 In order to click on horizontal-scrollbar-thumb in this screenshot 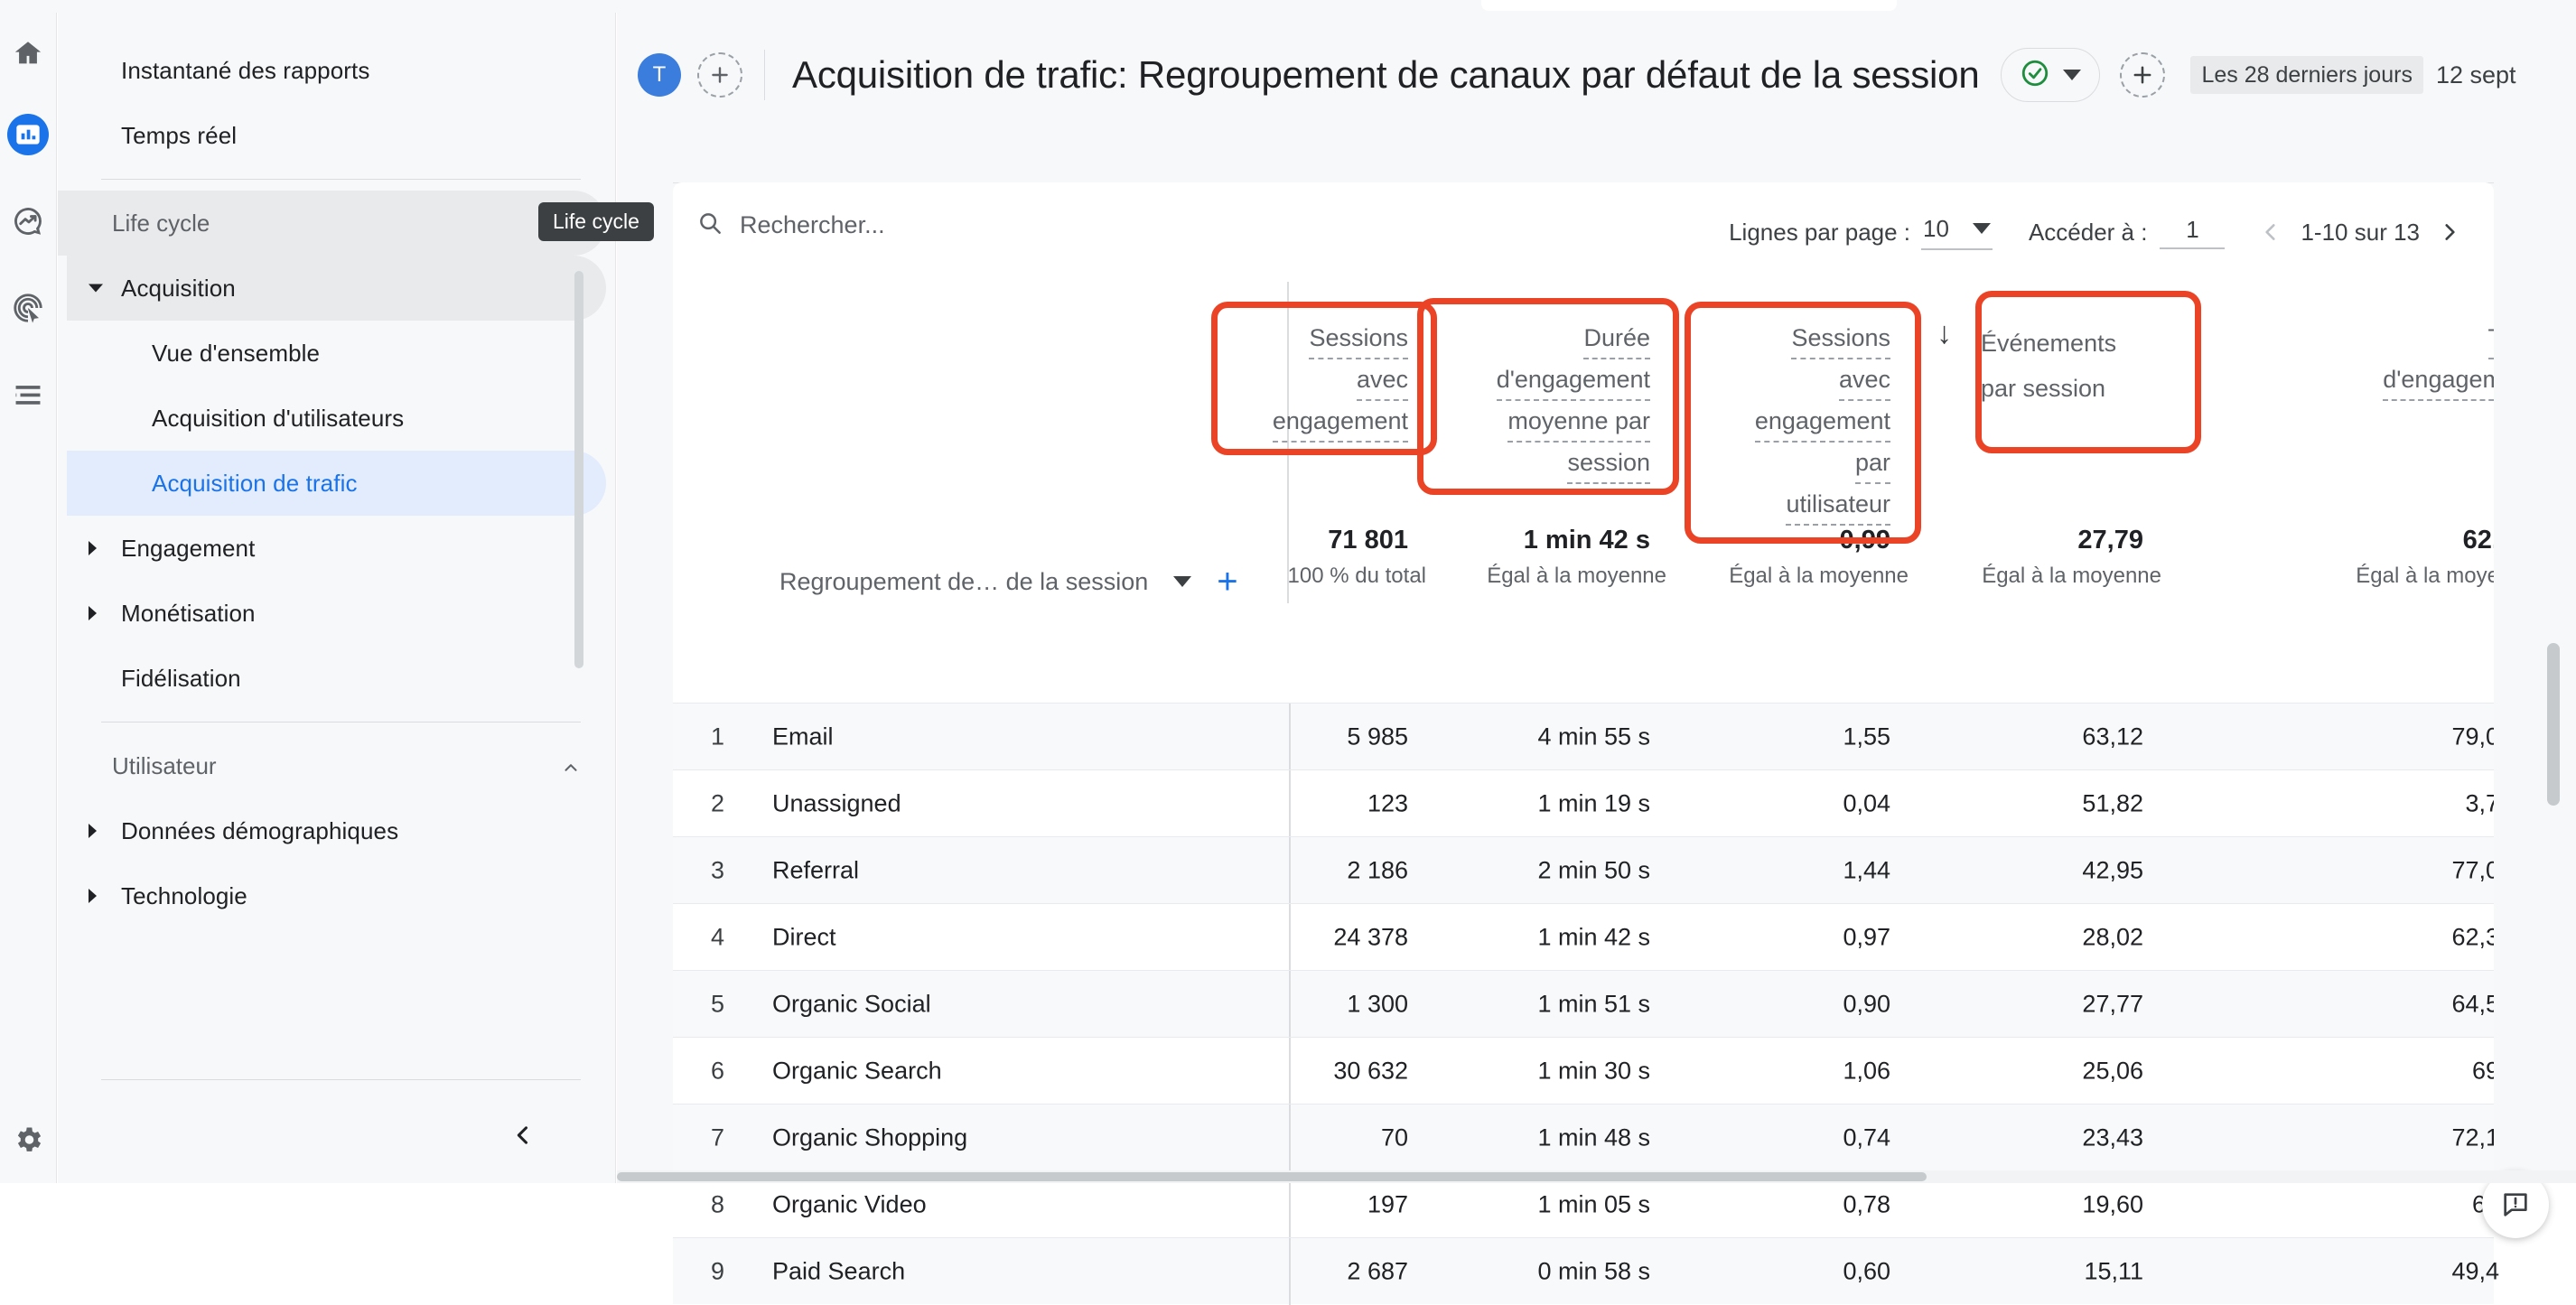, I will do `click(1272, 1176)`.